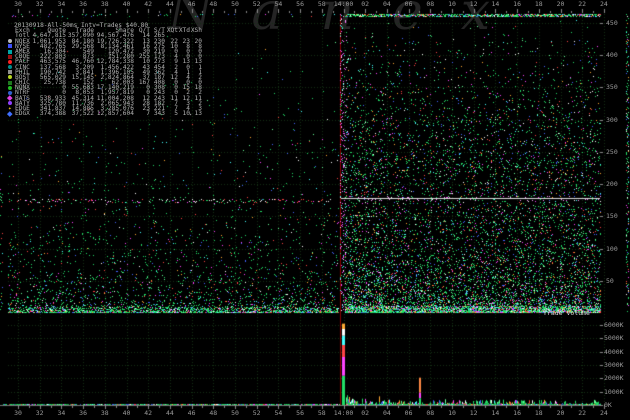  I want to click on time-tick-label-bottom: 54, so click(278, 413).